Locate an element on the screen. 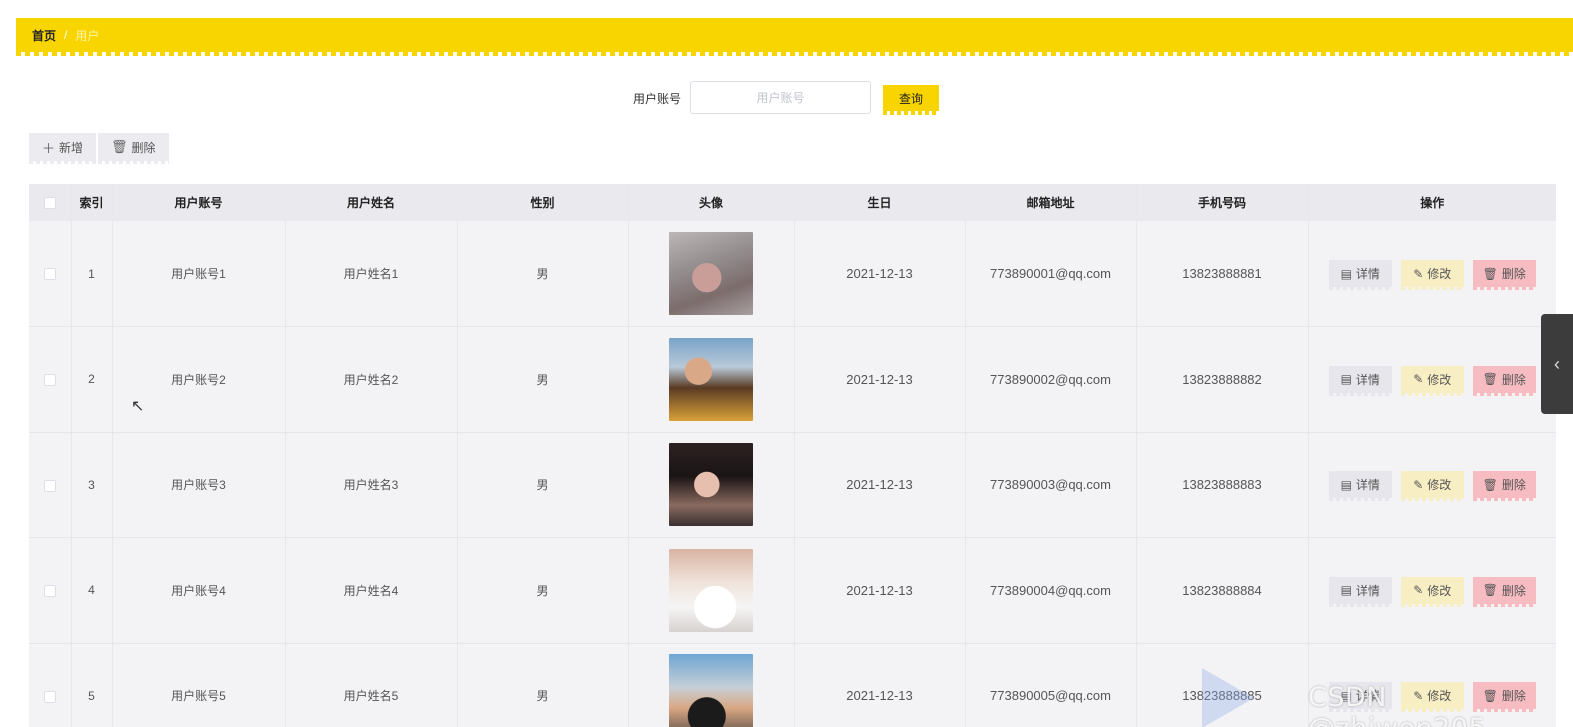 Image resolution: width=1573 pixels, height=727 pixels. phone-cell: 13823888882 is located at coordinates (1222, 379).